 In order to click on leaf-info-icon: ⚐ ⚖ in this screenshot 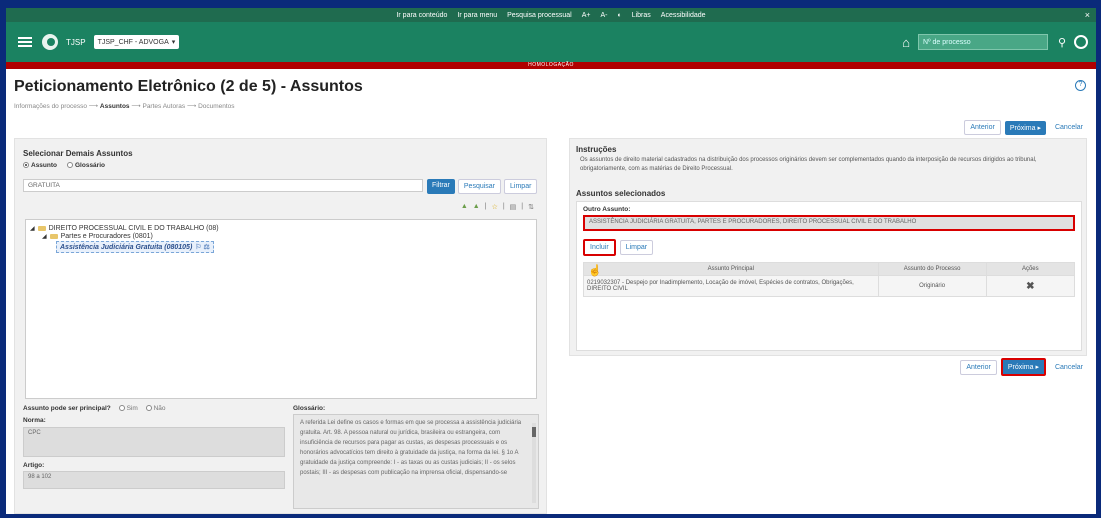, I will do `click(202, 247)`.